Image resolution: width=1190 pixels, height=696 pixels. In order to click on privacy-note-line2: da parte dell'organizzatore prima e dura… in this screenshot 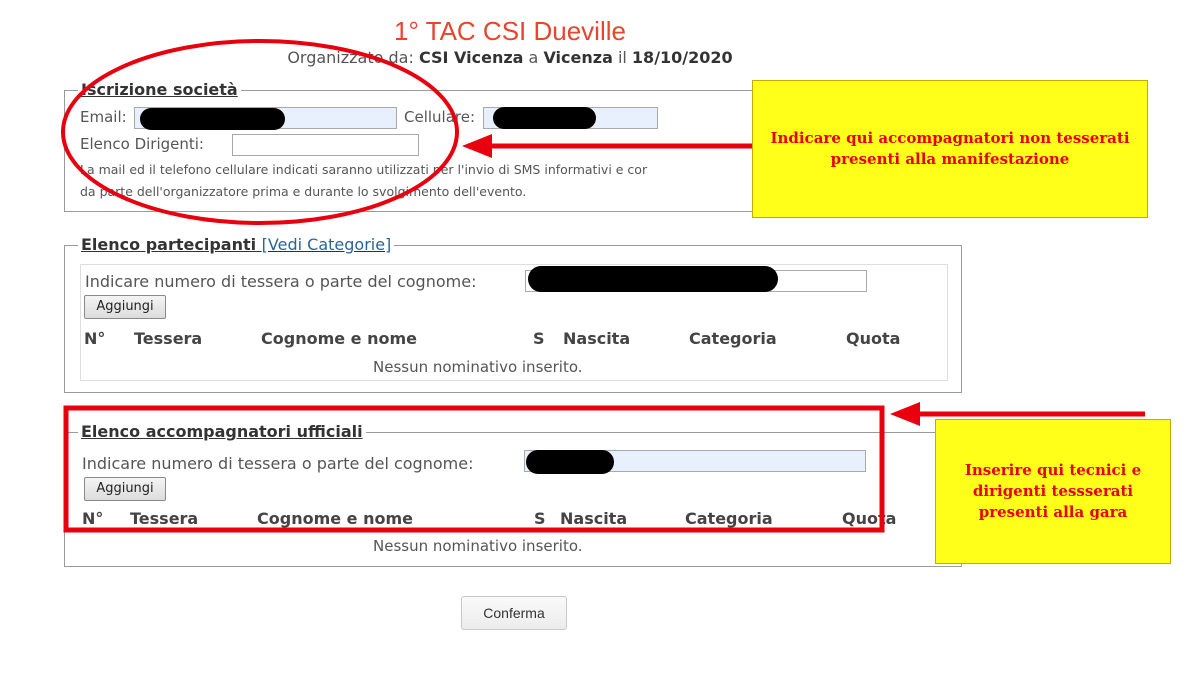, I will do `click(303, 191)`.